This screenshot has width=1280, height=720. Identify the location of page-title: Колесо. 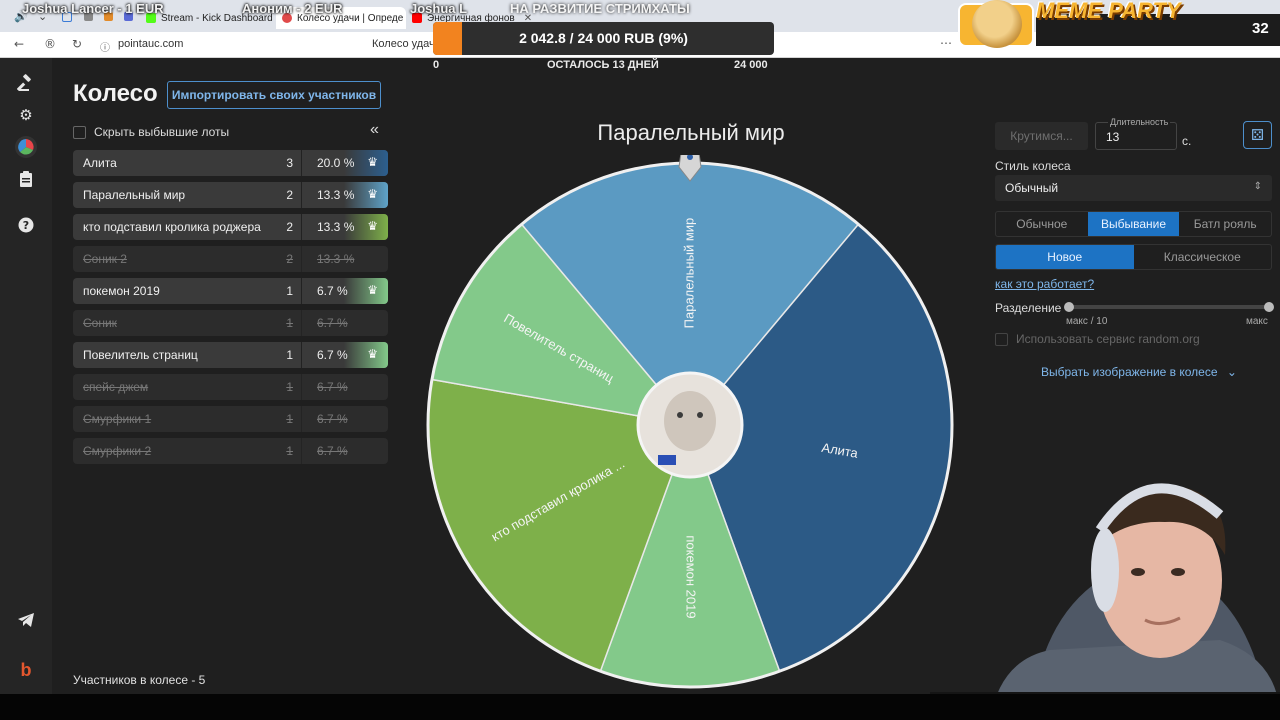
(115, 93).